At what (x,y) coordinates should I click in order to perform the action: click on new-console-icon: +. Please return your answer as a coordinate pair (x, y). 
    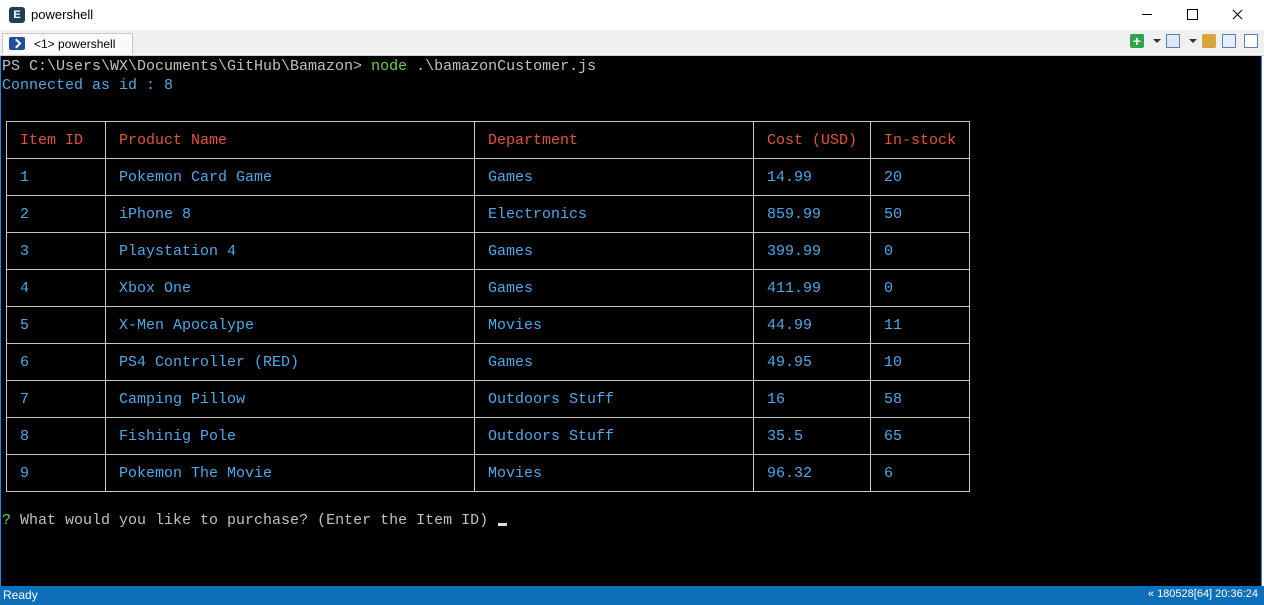
    Looking at the image, I should click on (1137, 41).